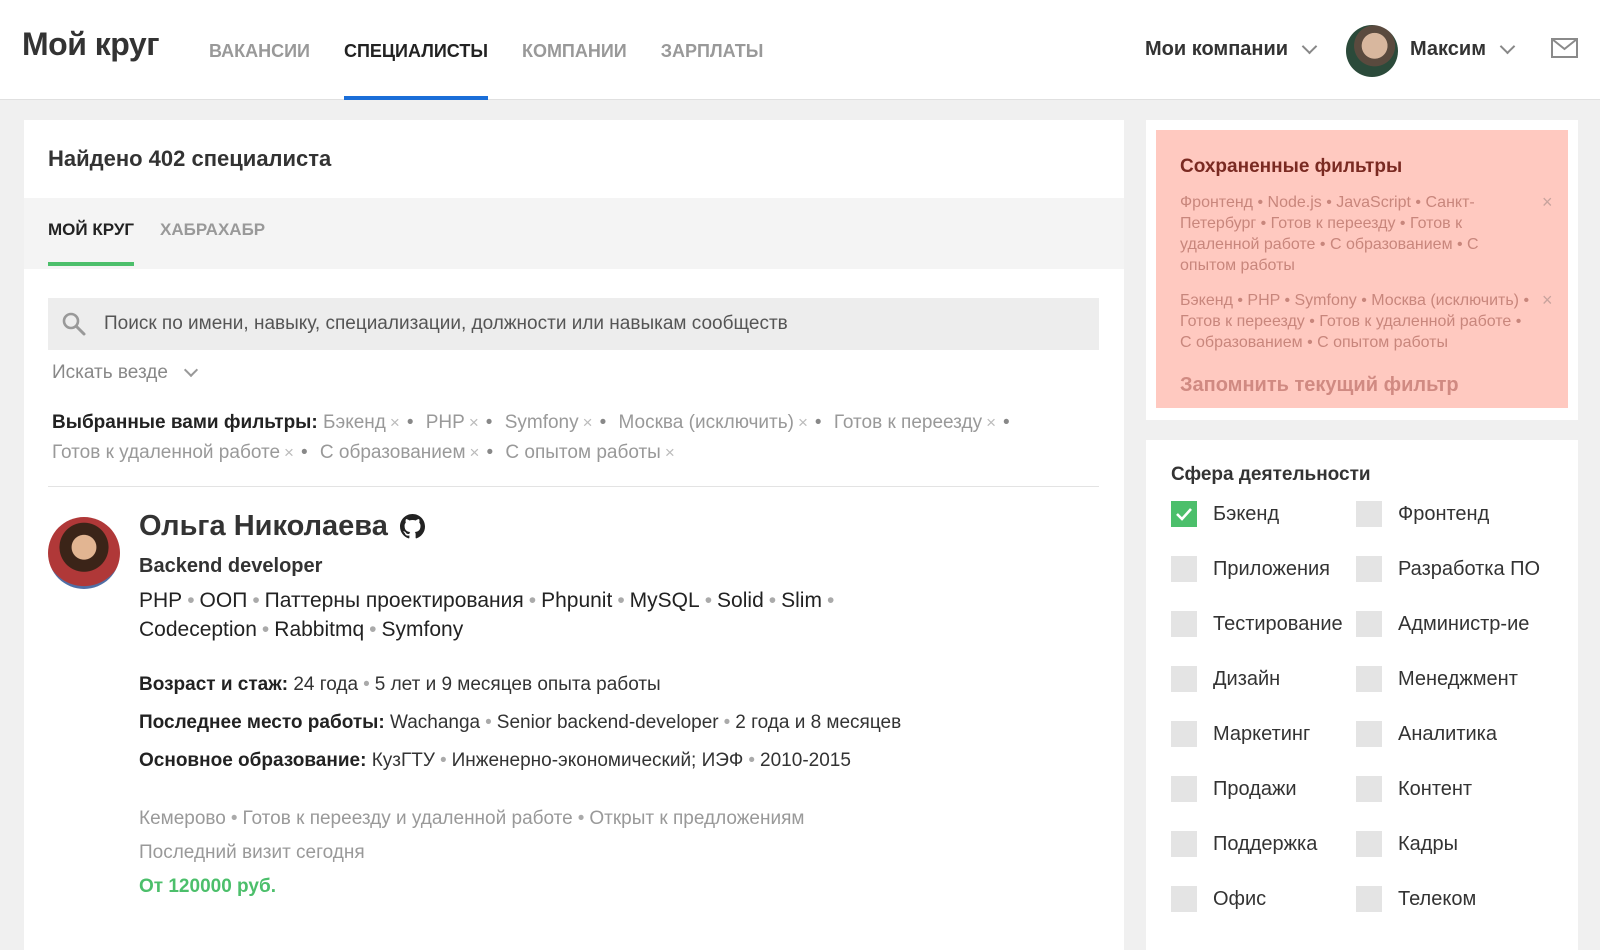 The height and width of the screenshot is (950, 1600). I want to click on candidate-name-row: Ольга Николаева, so click(282, 526).